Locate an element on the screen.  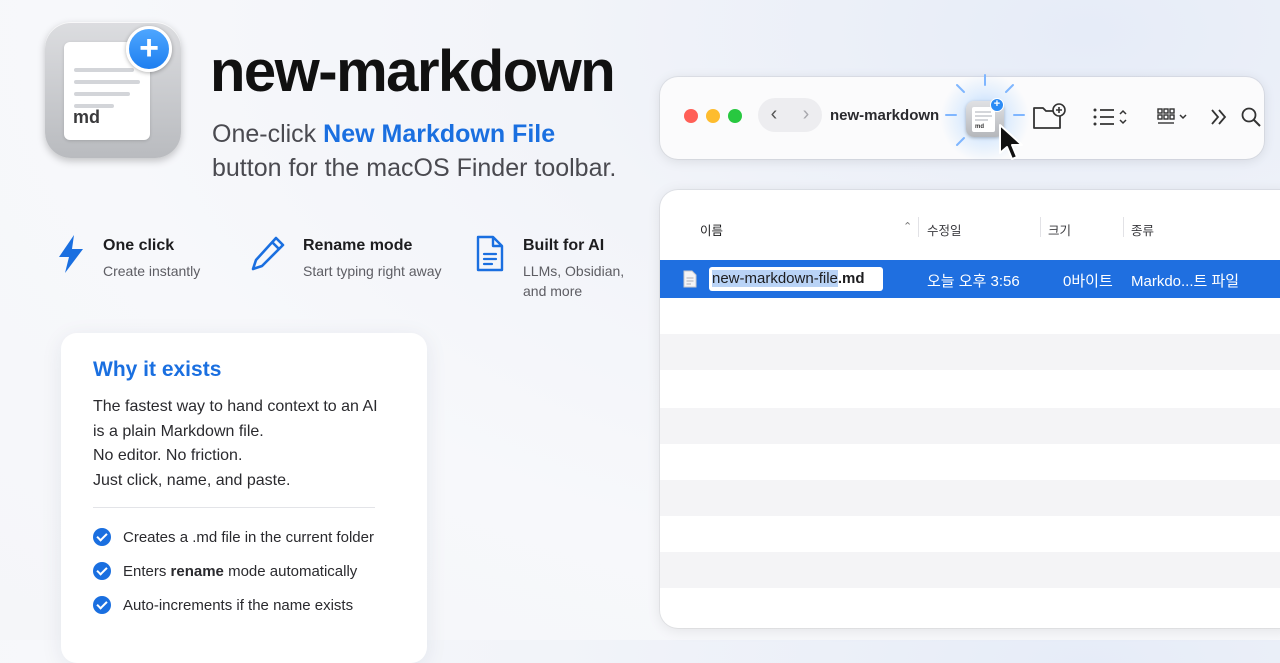
divider is located at coordinates (234, 507).